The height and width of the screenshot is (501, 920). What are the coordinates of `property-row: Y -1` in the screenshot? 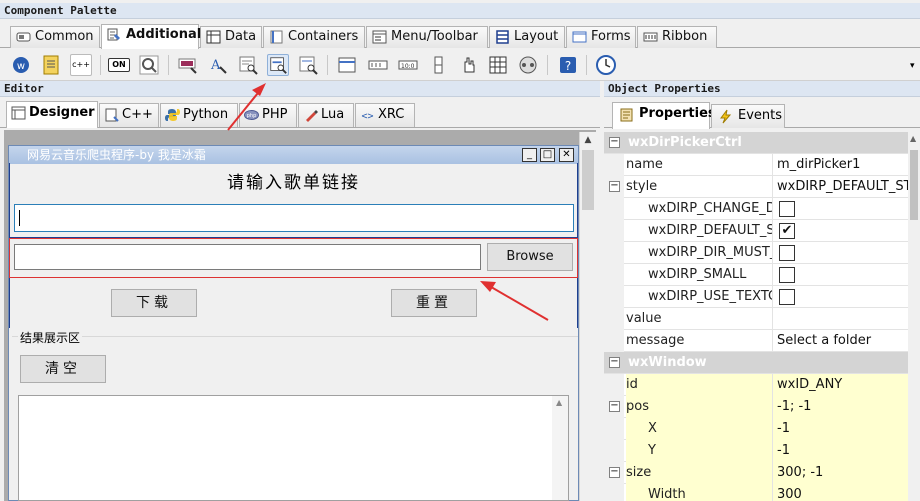 It's located at (756, 451).